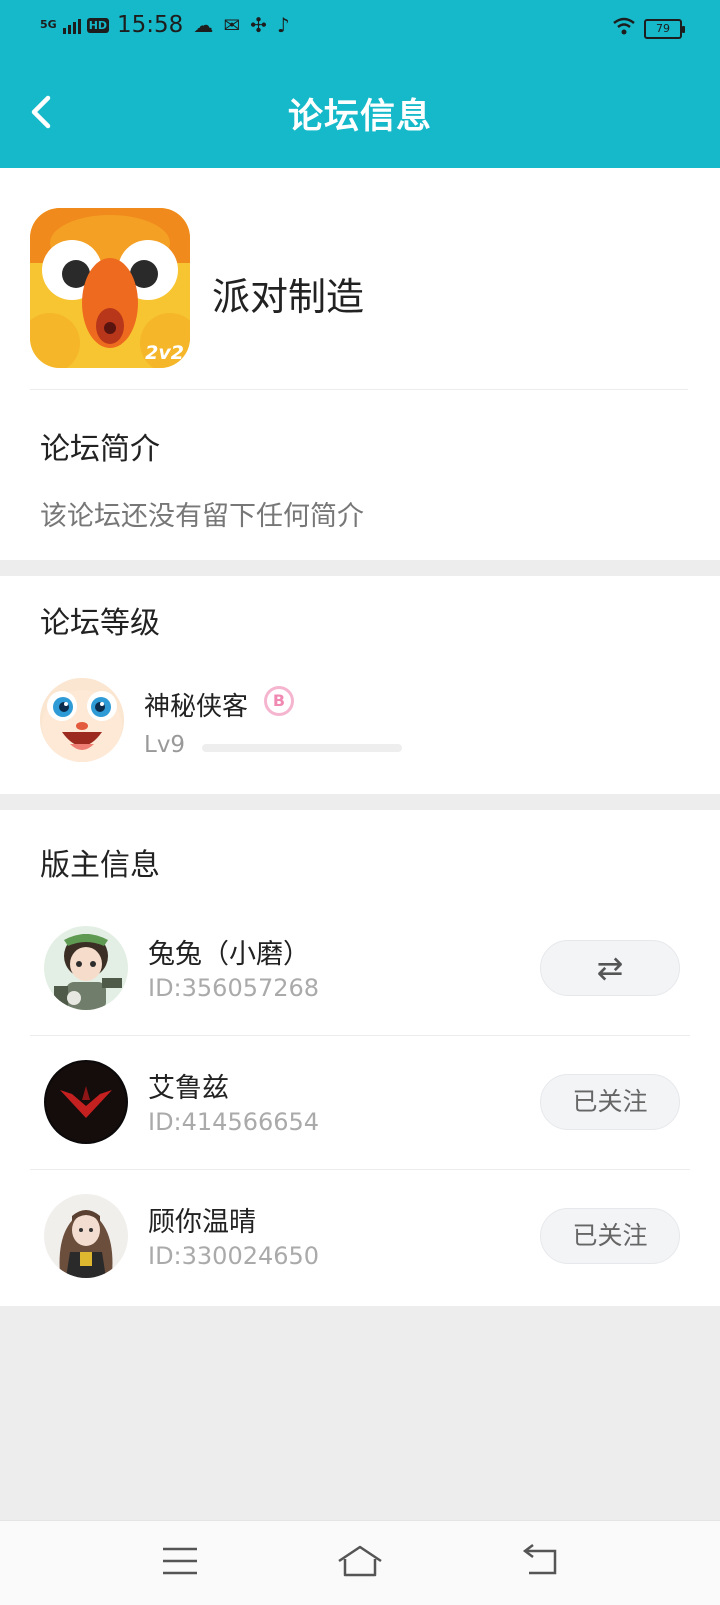  I want to click on moderators-title: 版主信息, so click(100, 865).